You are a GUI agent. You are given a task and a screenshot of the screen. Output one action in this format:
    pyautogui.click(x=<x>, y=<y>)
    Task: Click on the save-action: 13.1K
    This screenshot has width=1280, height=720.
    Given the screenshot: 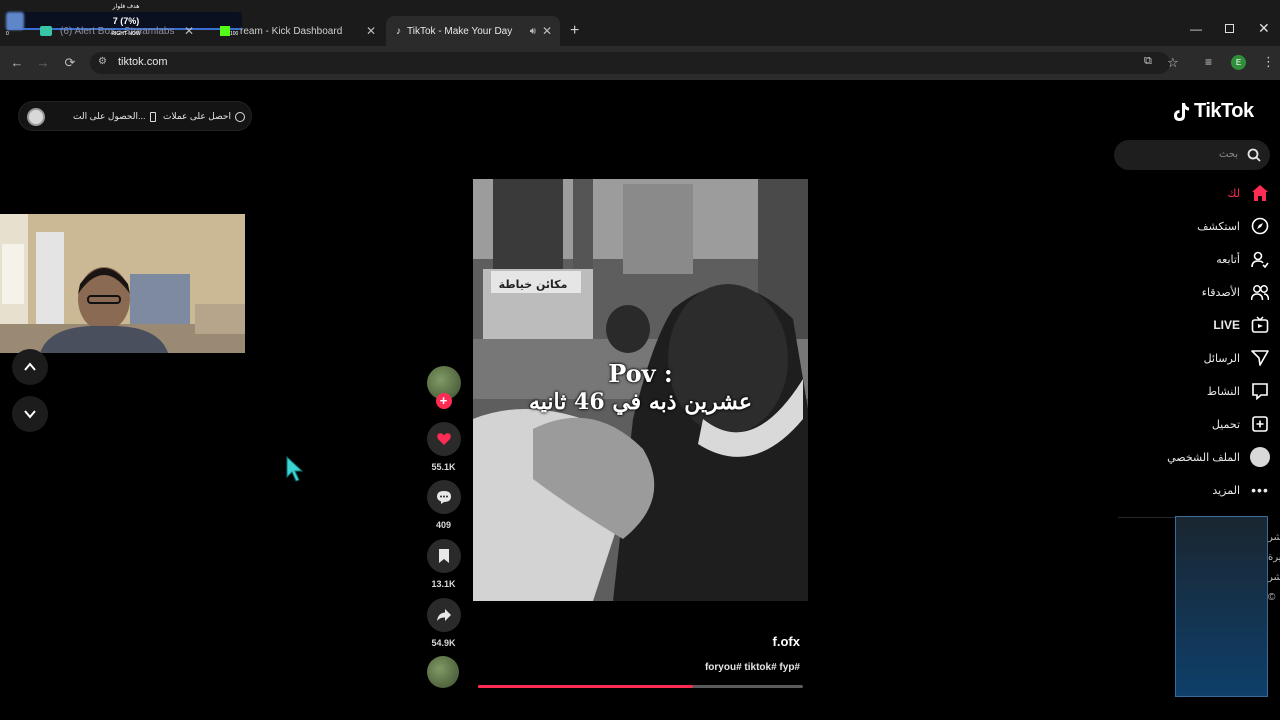 What is the action you would take?
    pyautogui.click(x=443, y=564)
    